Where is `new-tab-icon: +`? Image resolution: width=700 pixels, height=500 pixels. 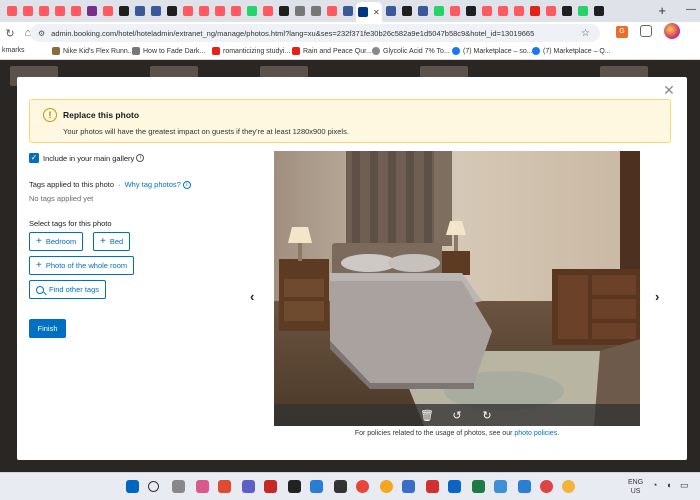 new-tab-icon: + is located at coordinates (662, 10).